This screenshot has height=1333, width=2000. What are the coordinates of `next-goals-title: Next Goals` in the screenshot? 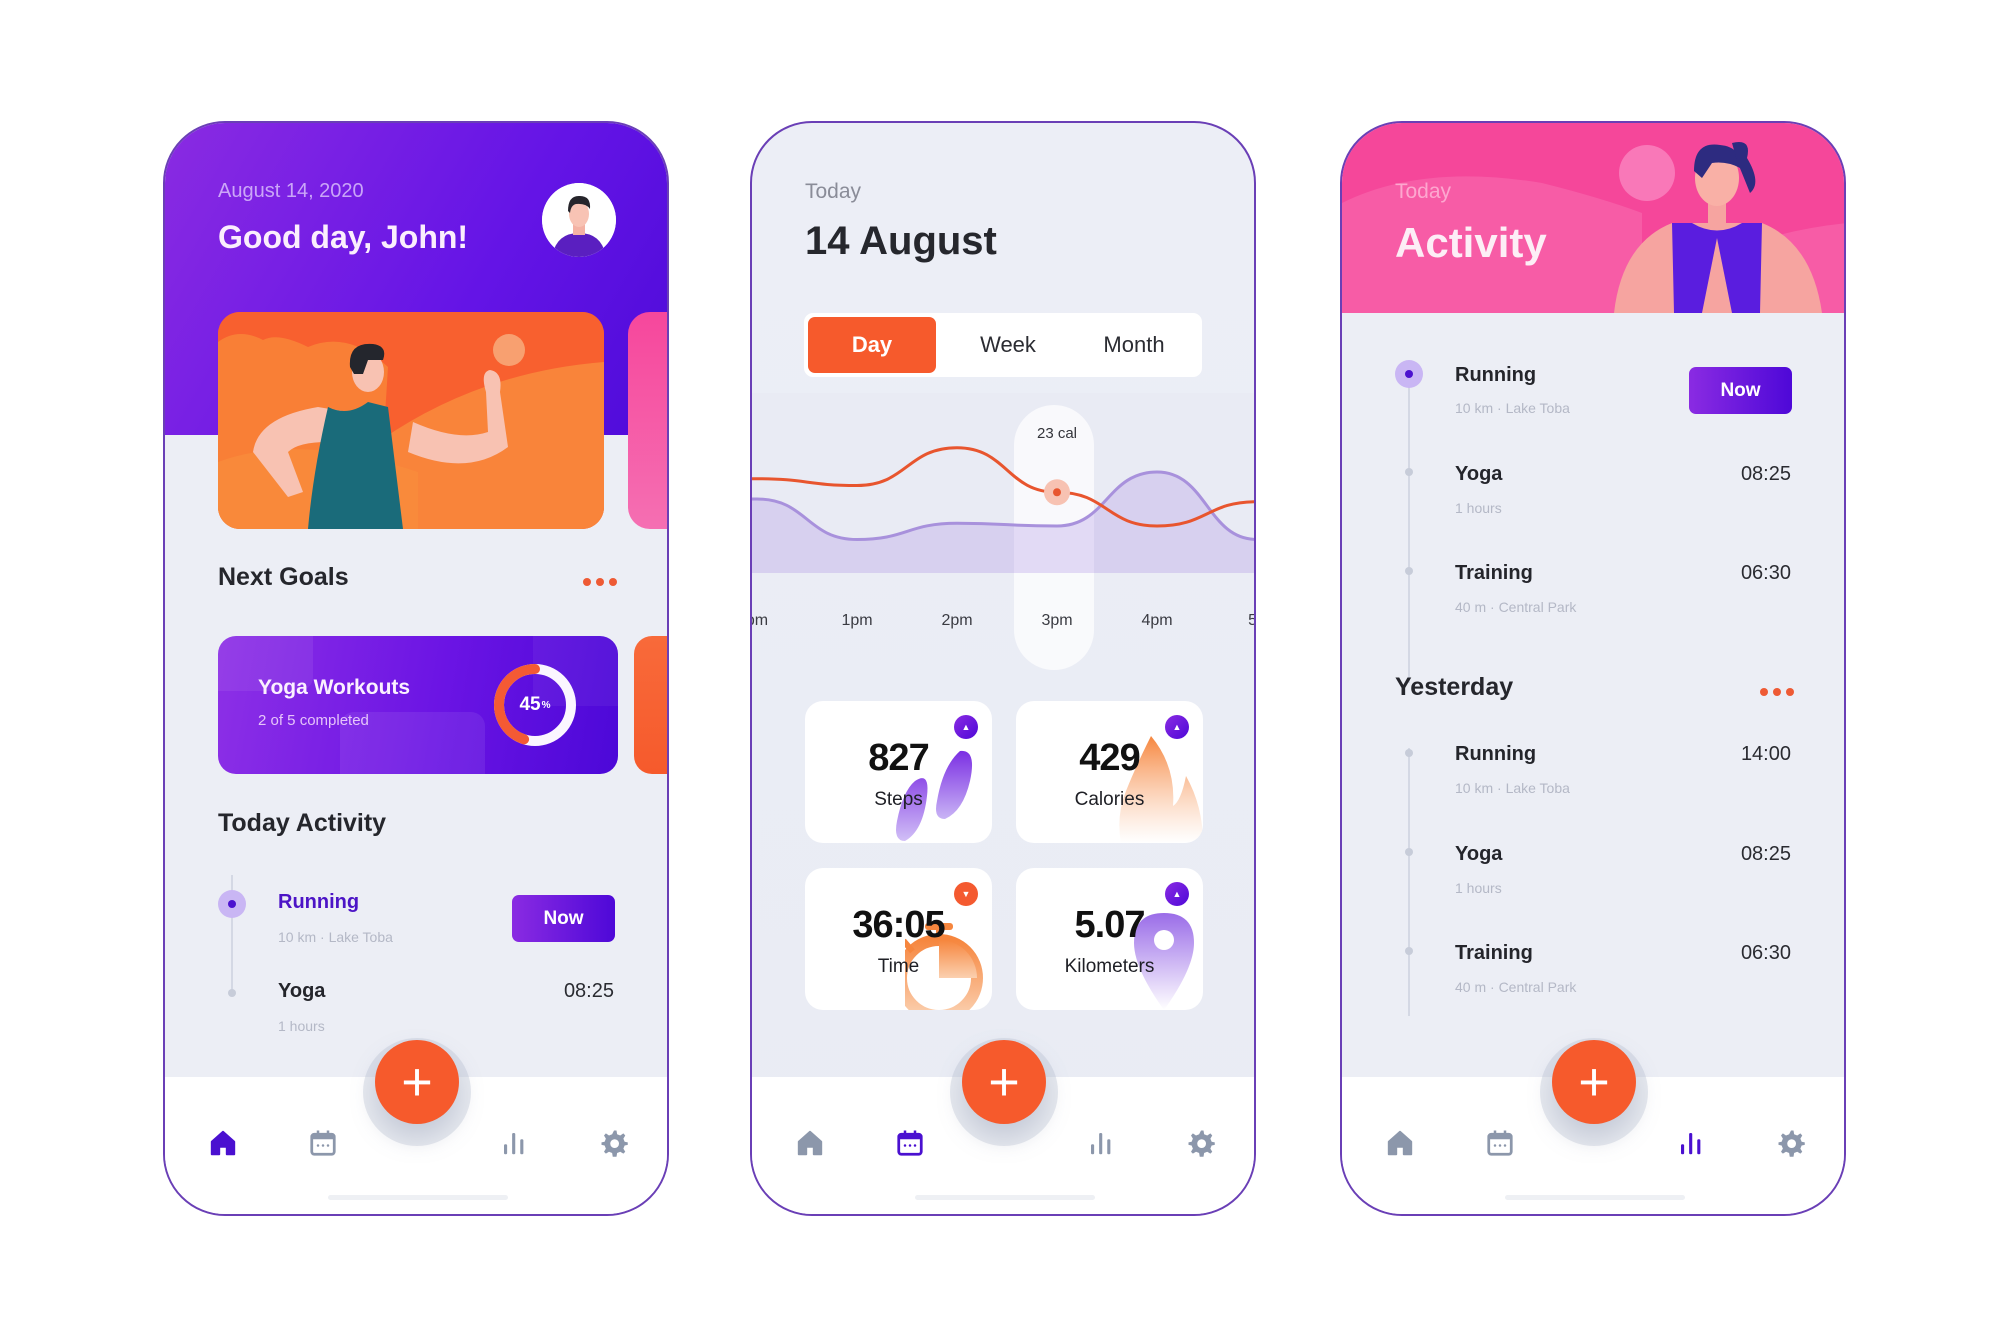 It's located at (283, 577).